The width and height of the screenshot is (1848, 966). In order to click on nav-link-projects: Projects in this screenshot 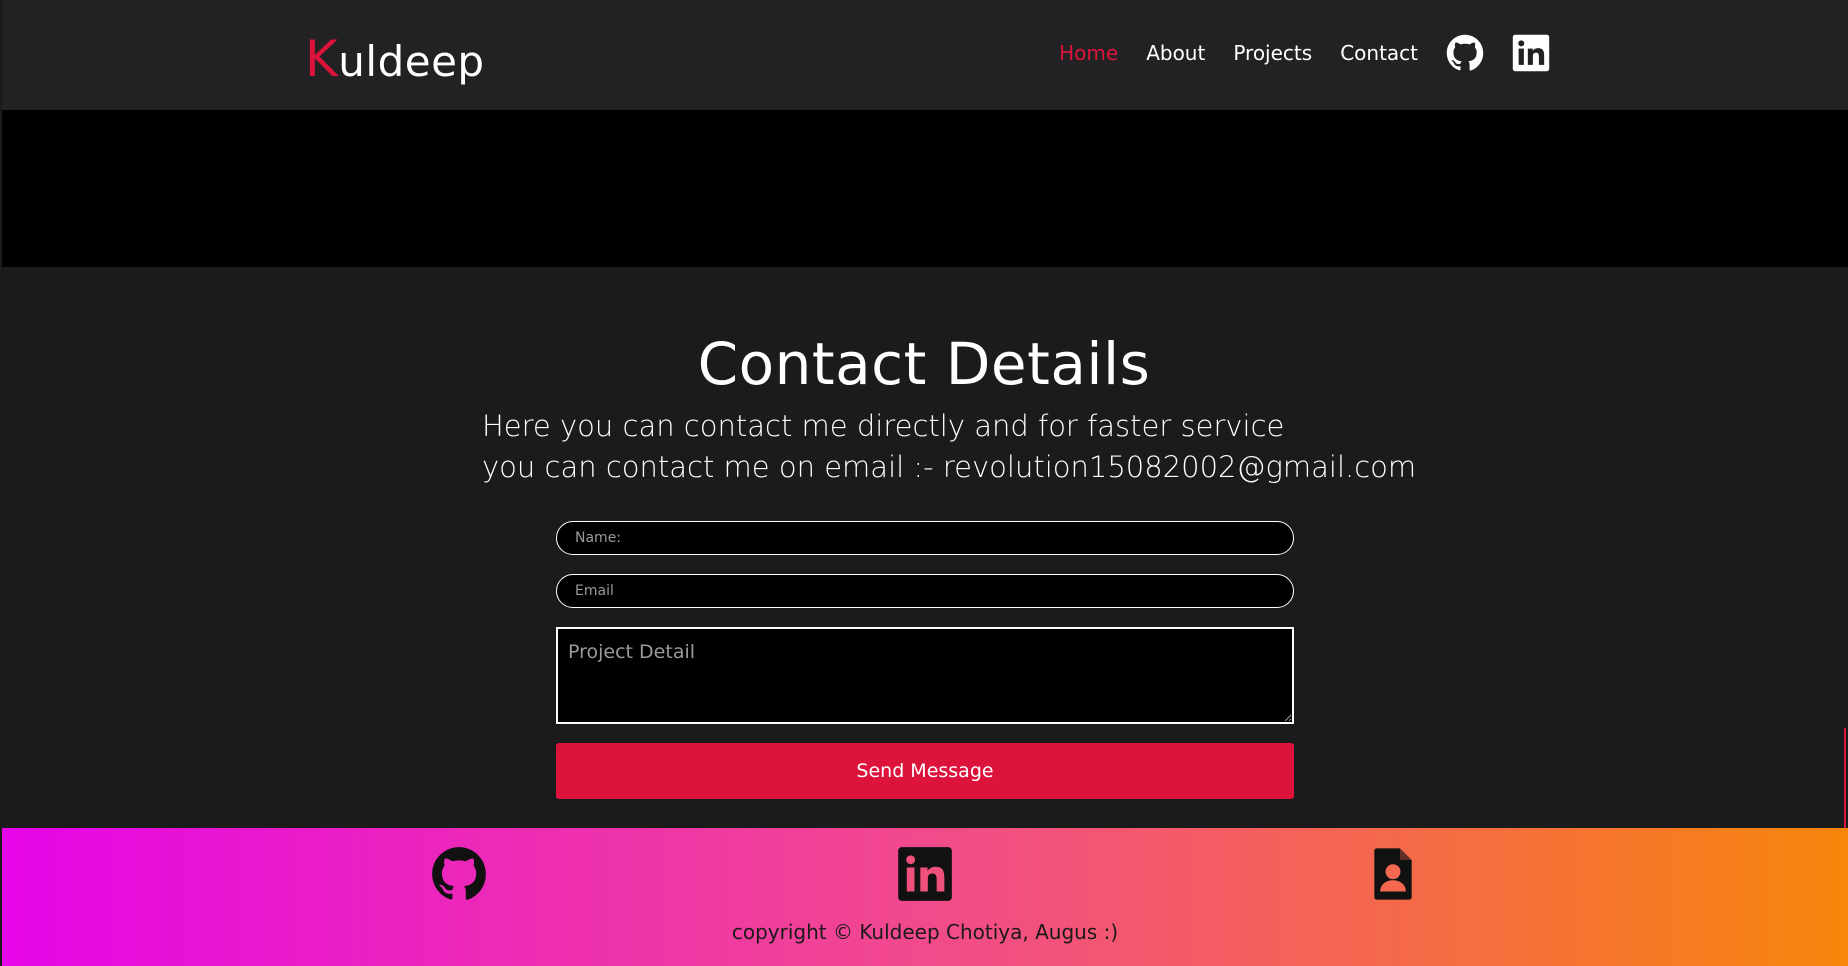, I will do `click(1272, 53)`.